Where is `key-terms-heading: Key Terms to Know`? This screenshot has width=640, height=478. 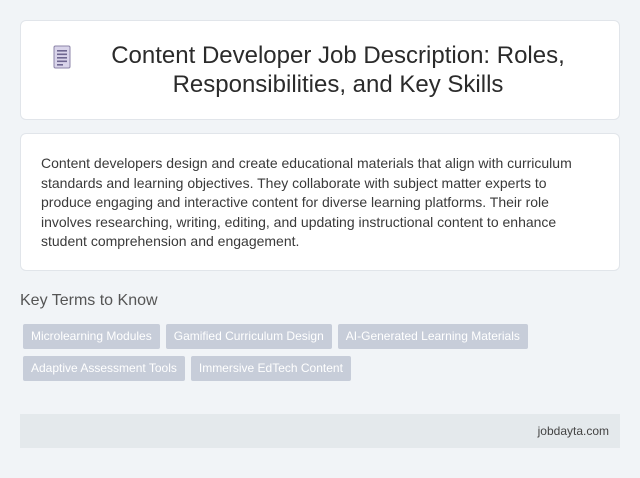
key-terms-heading: Key Terms to Know is located at coordinates (89, 300).